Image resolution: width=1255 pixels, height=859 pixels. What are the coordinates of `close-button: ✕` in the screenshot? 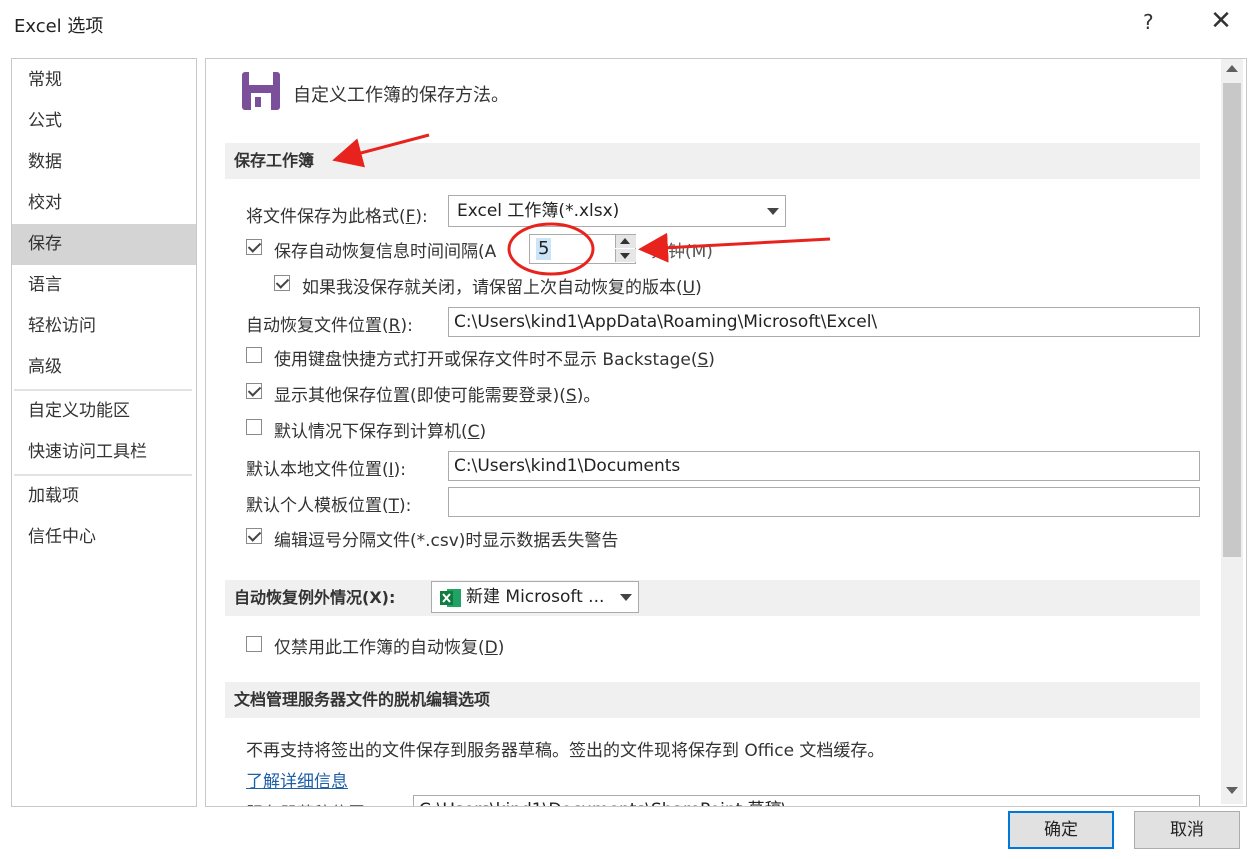 It's located at (1221, 21).